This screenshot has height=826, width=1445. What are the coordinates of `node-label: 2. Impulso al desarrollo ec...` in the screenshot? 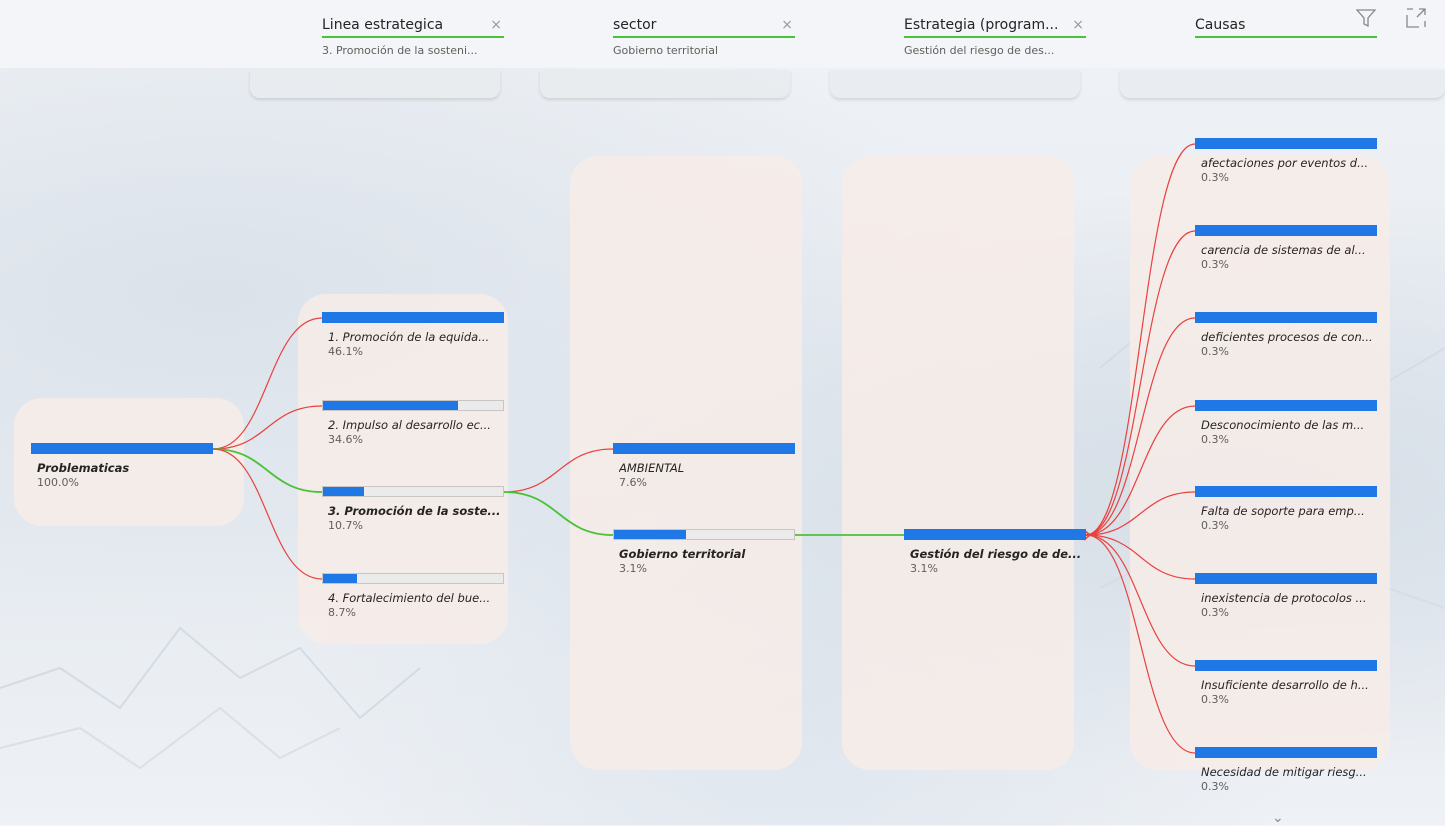 It's located at (409, 425).